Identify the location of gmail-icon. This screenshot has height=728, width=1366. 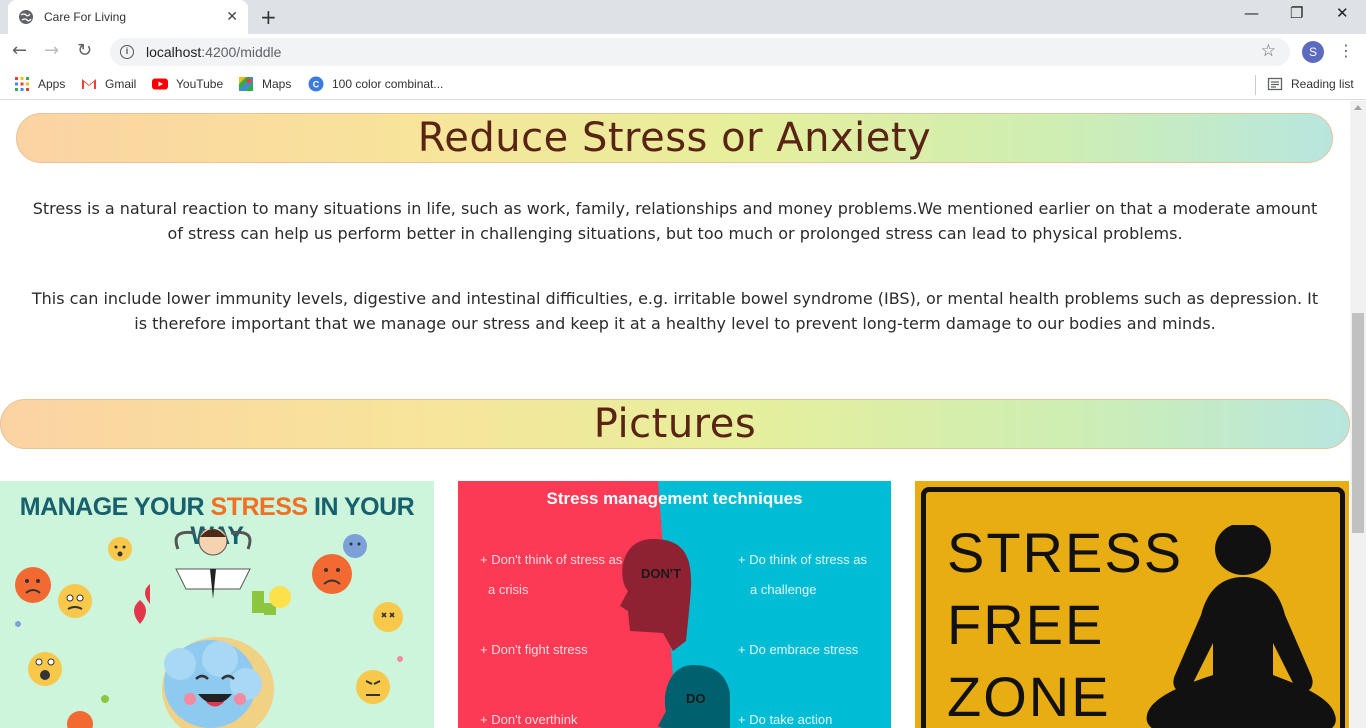
(89, 84).